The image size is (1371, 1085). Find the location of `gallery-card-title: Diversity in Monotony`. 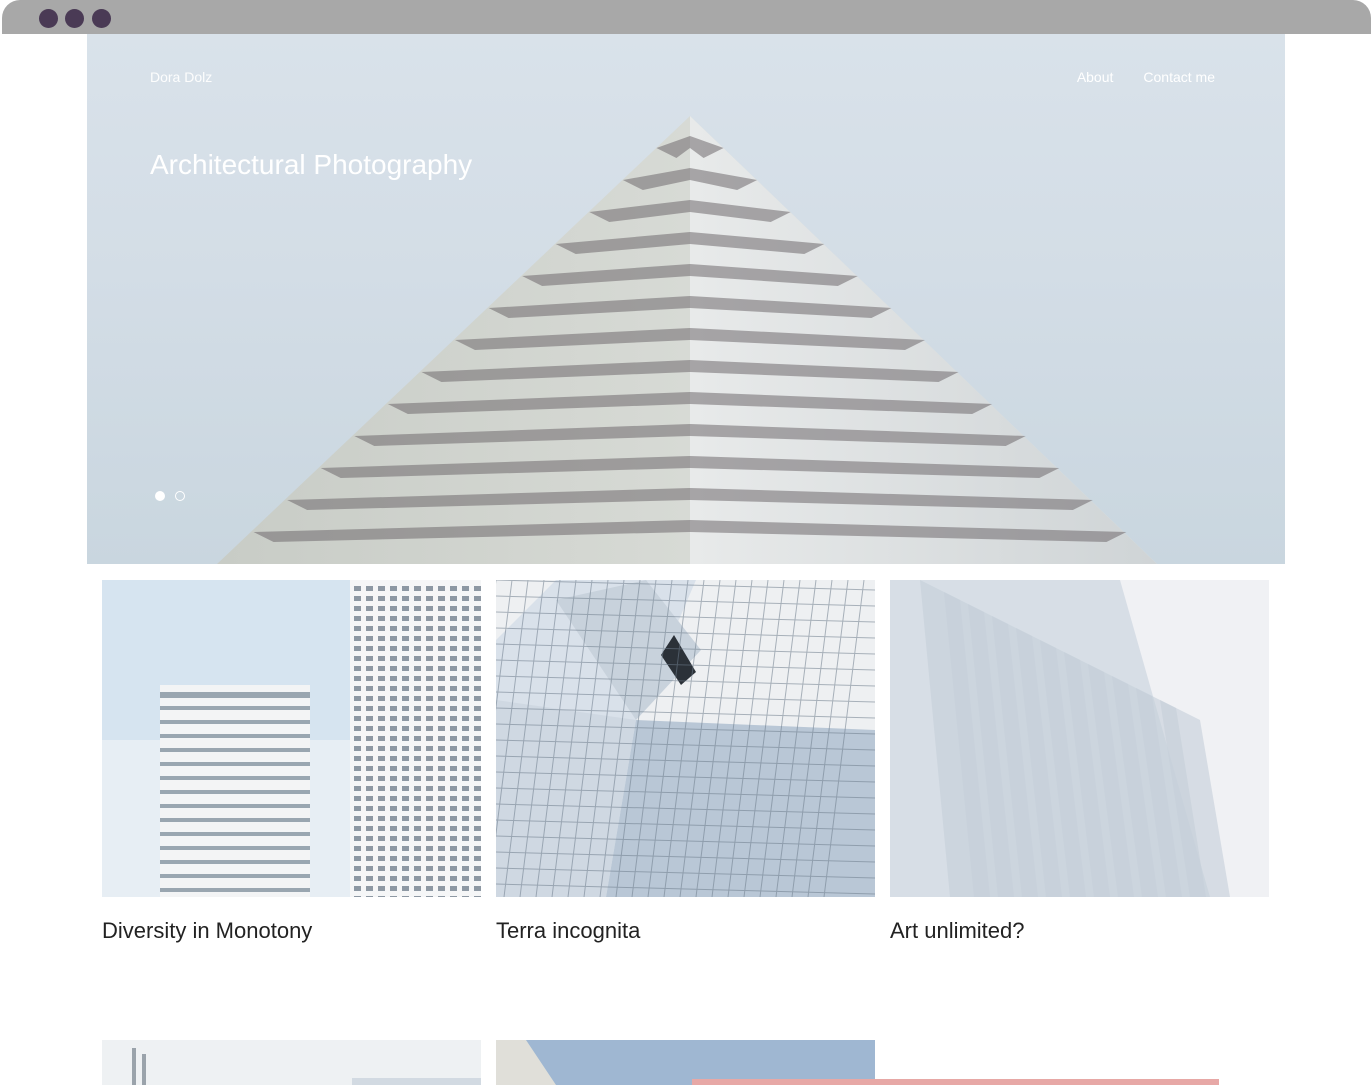

gallery-card-title: Diversity in Monotony is located at coordinates (291, 931).